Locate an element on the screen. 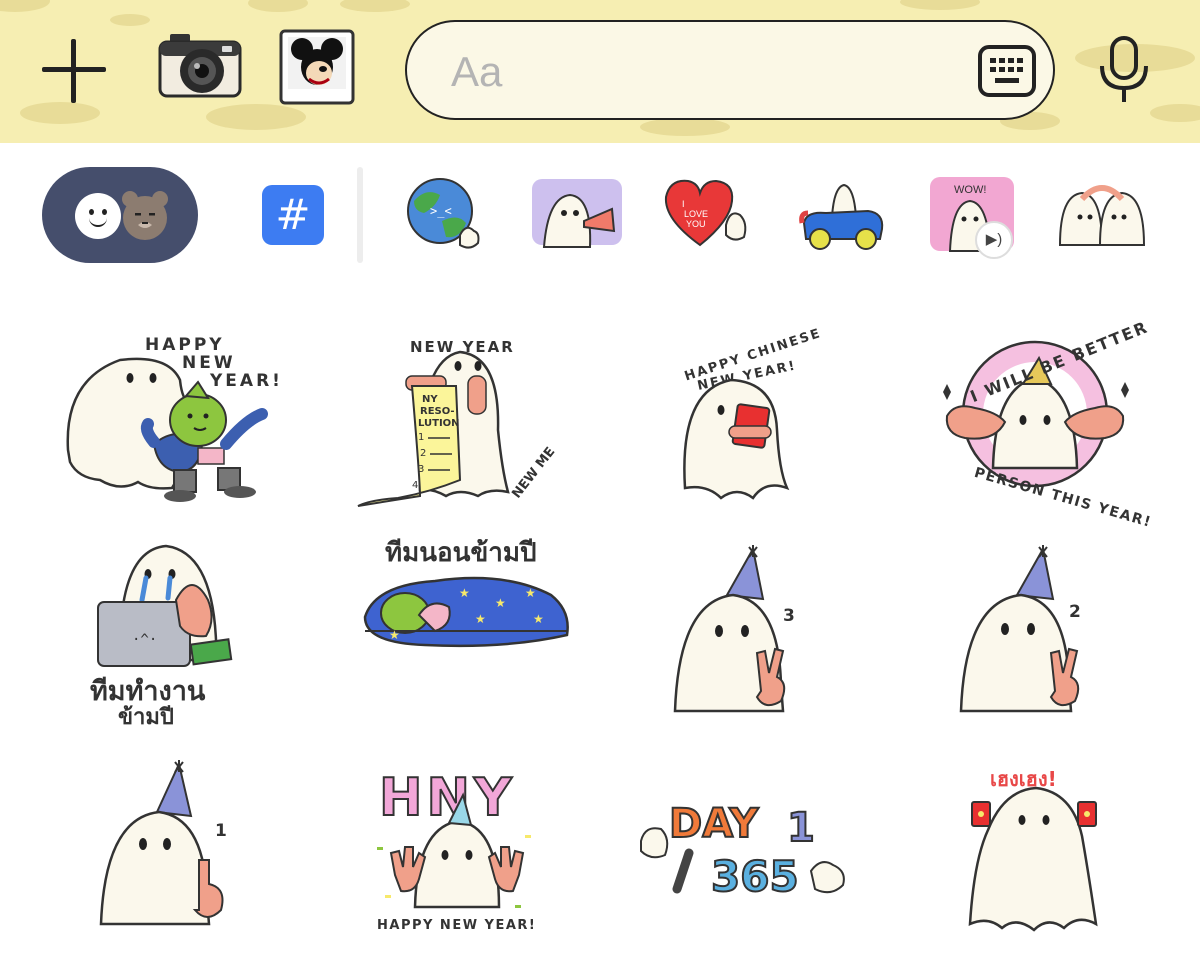 This screenshot has height=958, width=1200. message-input is located at coordinates (701, 72).